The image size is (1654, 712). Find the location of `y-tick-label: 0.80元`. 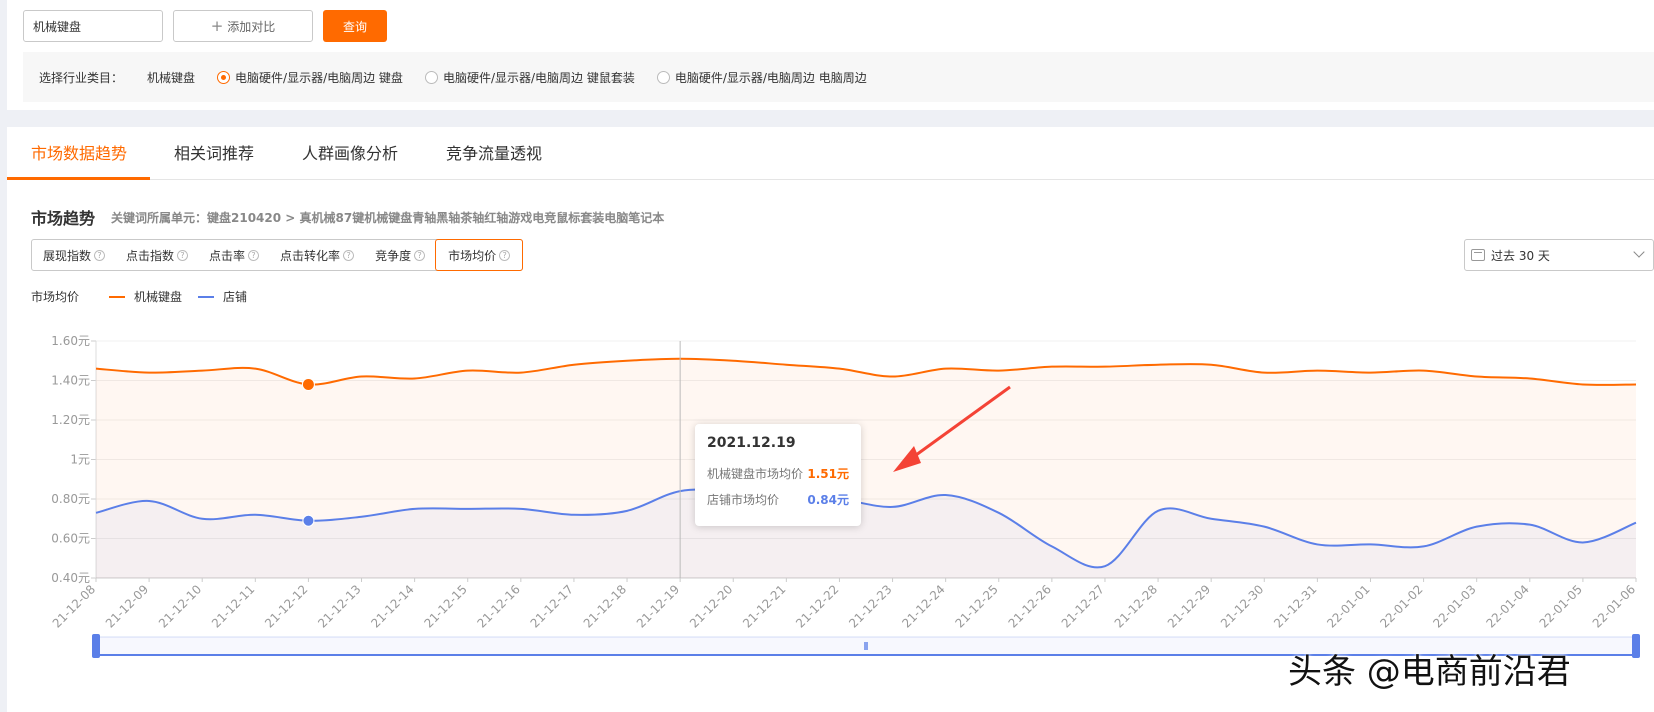

y-tick-label: 0.80元 is located at coordinates (70, 499).